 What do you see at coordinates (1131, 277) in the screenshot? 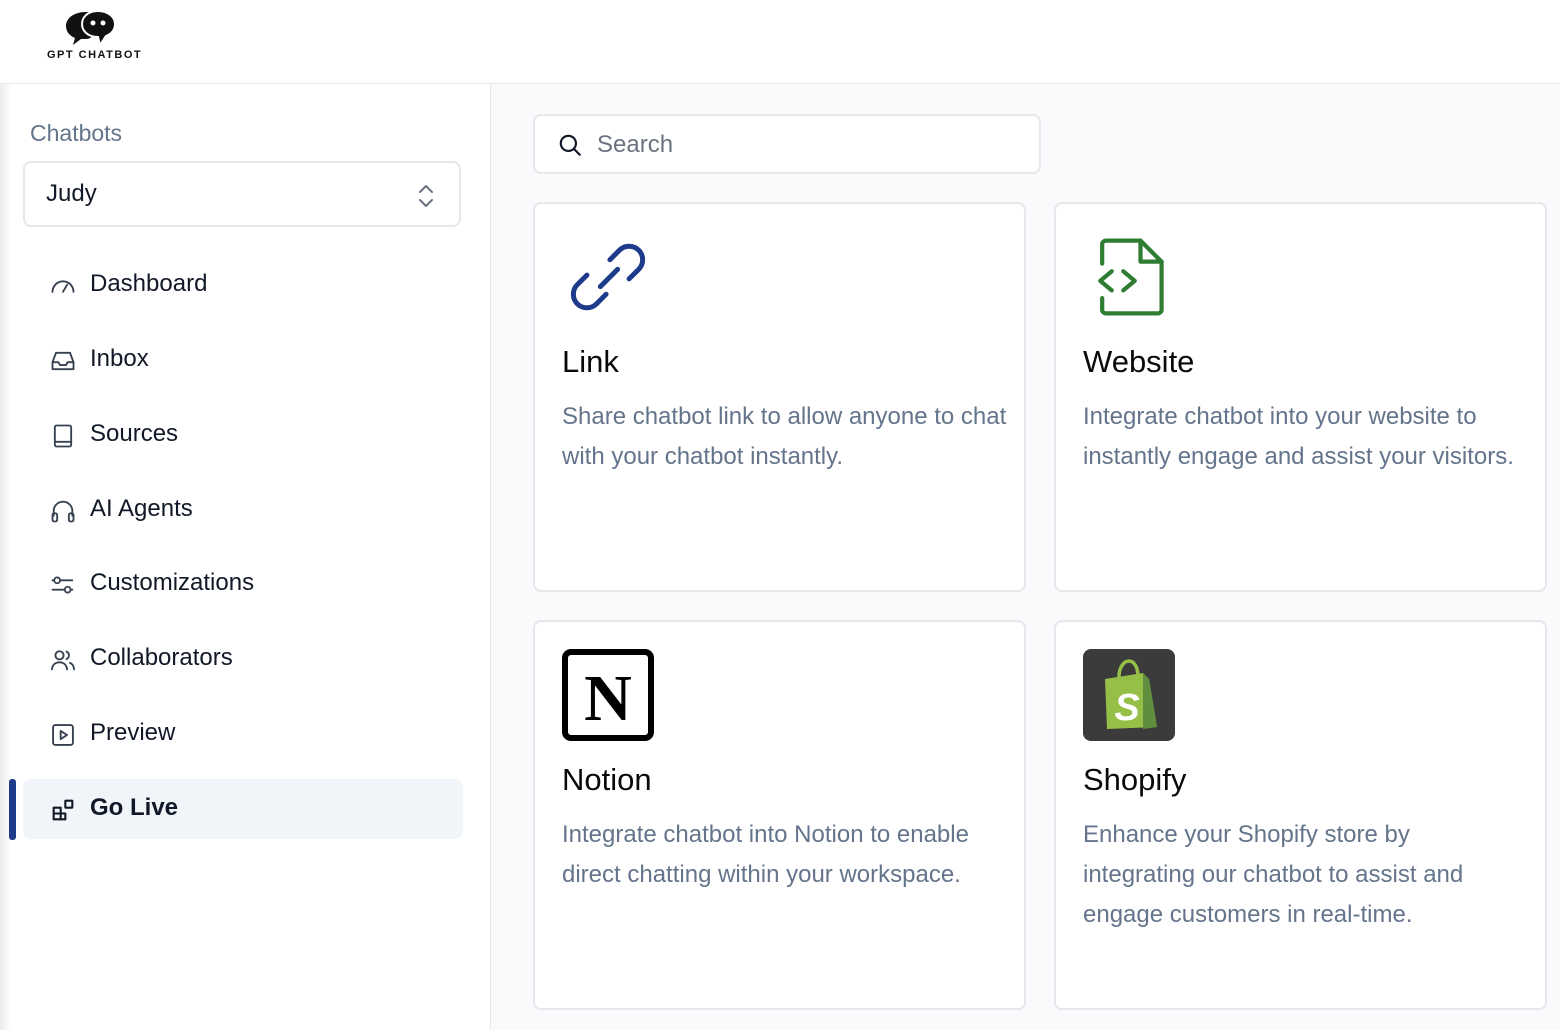
I see `file-code-icon` at bounding box center [1131, 277].